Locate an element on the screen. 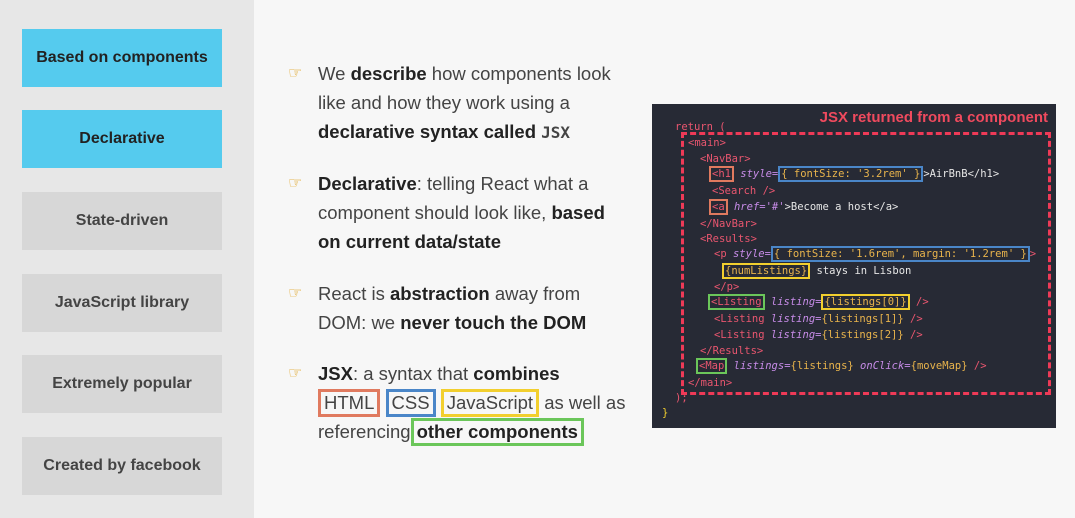  code-token: { fontSize: '1.6rem', margin: '1.2rem' } is located at coordinates (900, 254).